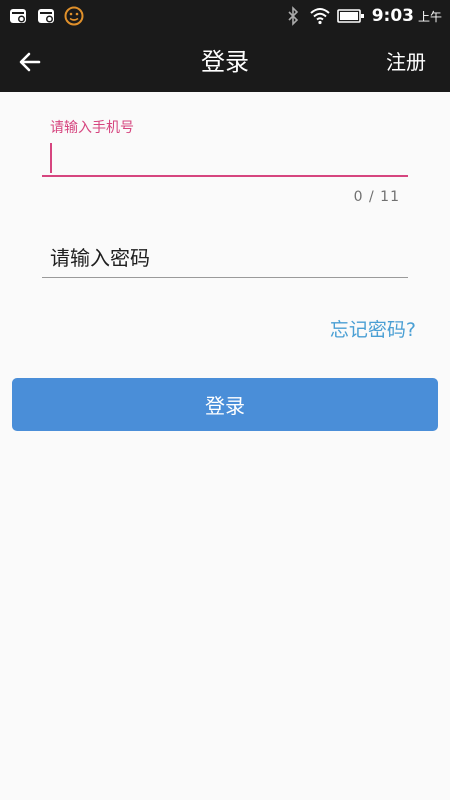 This screenshot has height=800, width=450. What do you see at coordinates (320, 16) in the screenshot?
I see `wifi-icon` at bounding box center [320, 16].